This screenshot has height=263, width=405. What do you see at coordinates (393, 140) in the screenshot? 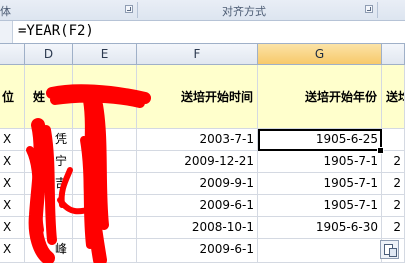
I see `table-cell-h` at bounding box center [393, 140].